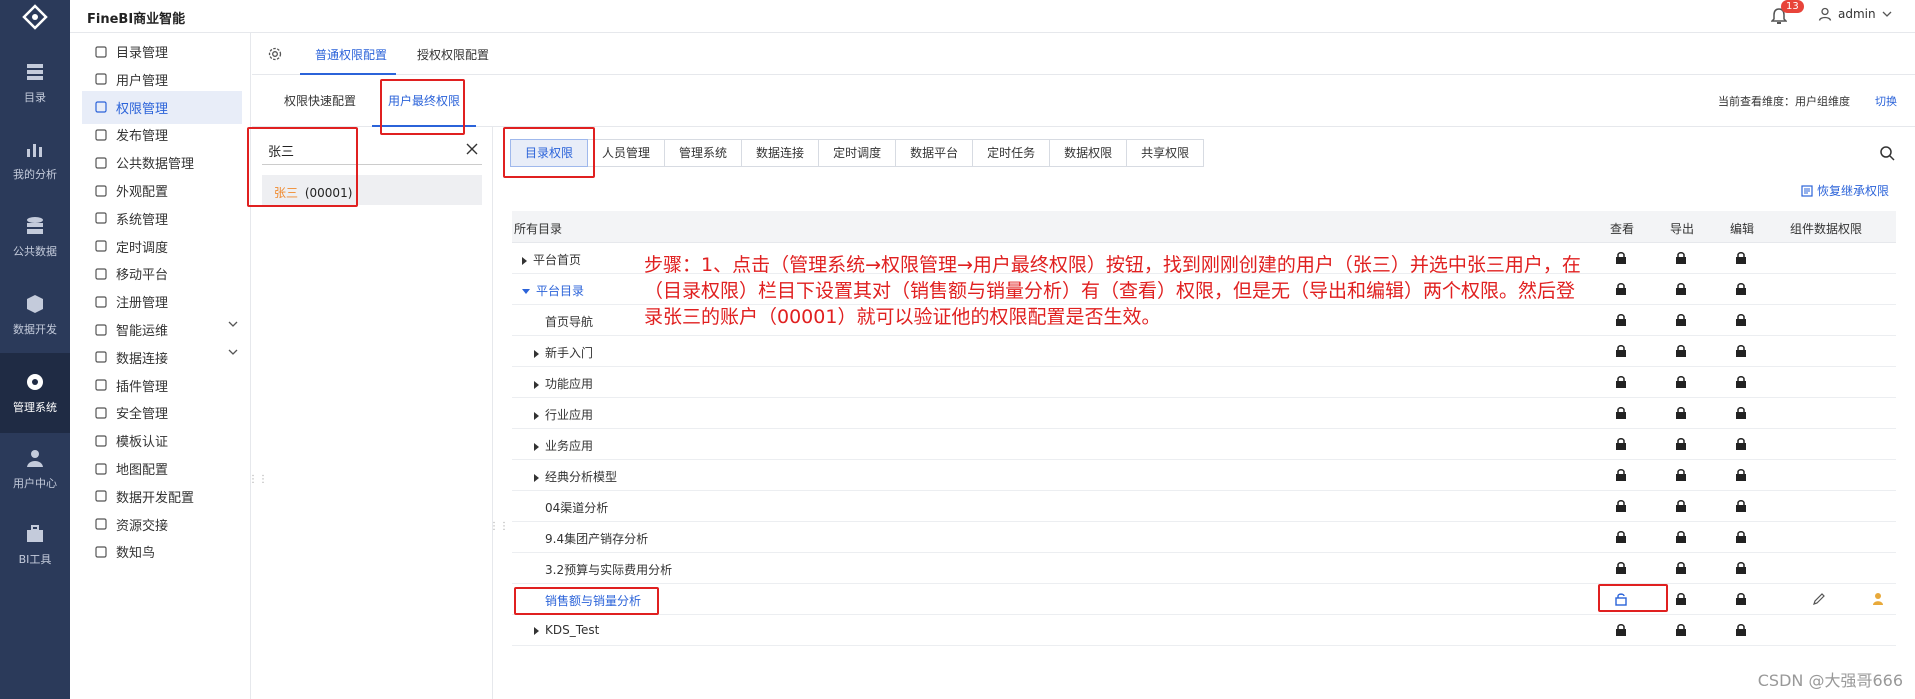  Describe the element at coordinates (35, 329) in the screenshot. I see `nav-label: 数据开发` at that location.